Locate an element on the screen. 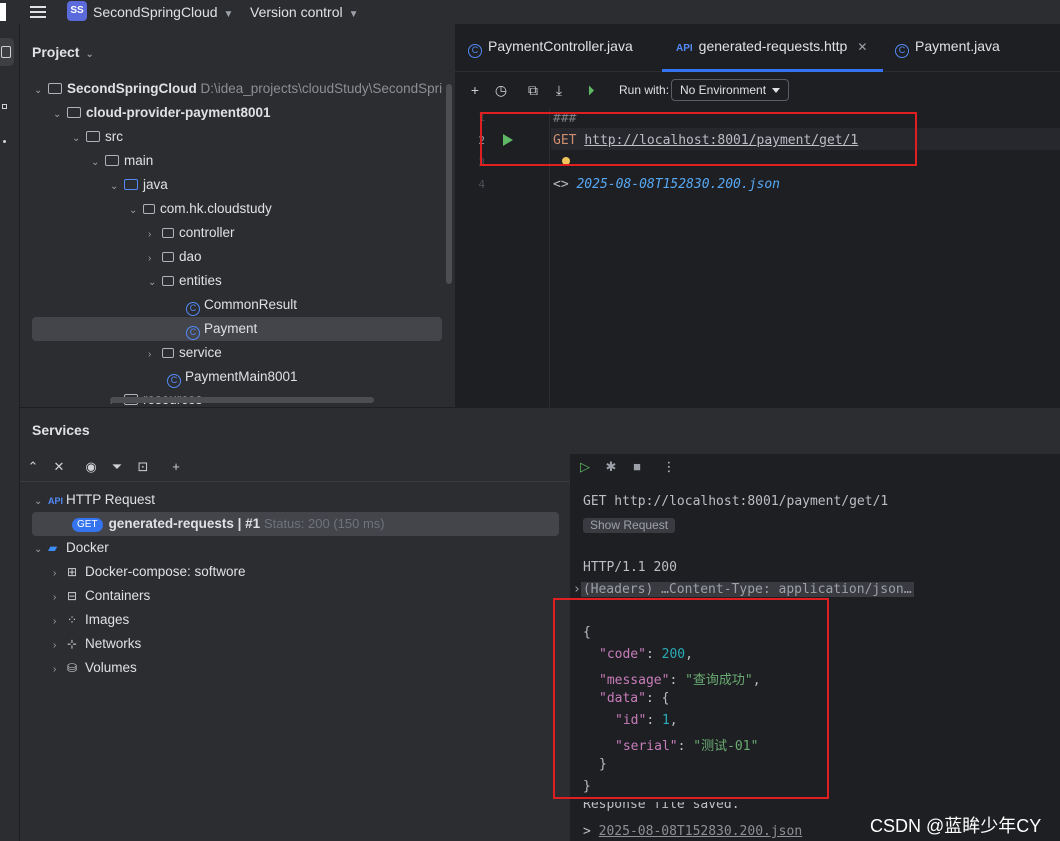  response-file-link: 2025-08-08T152830.200.json is located at coordinates (678, 184).